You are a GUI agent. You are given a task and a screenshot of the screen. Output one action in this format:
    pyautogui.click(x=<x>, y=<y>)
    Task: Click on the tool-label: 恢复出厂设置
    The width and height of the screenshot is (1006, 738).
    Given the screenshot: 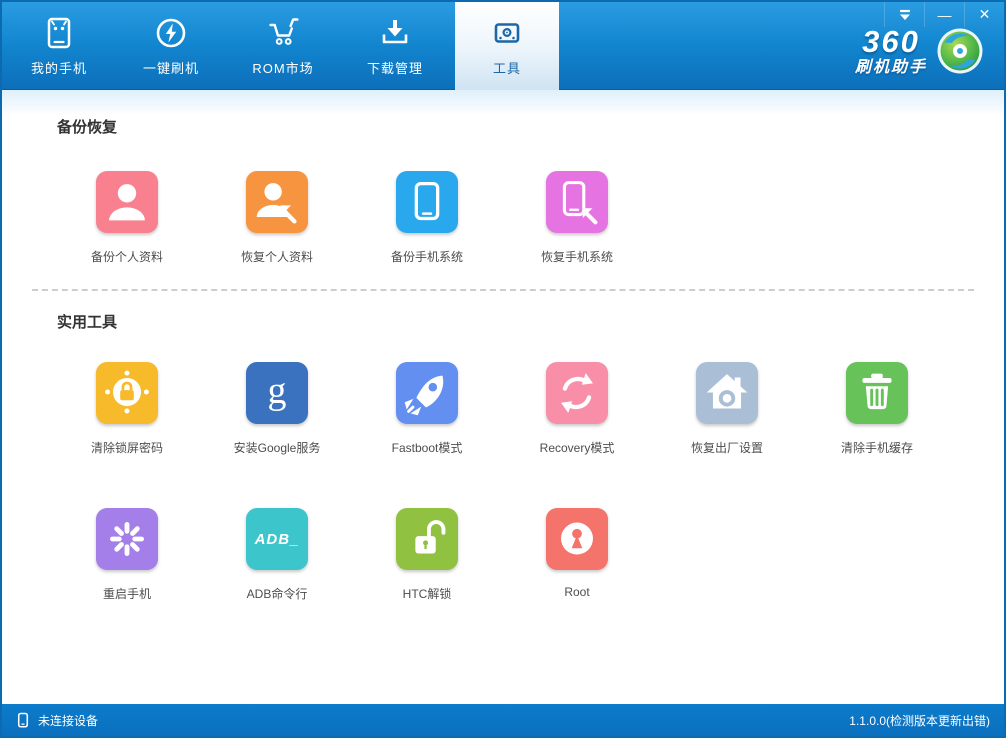 What is the action you would take?
    pyautogui.click(x=726, y=448)
    